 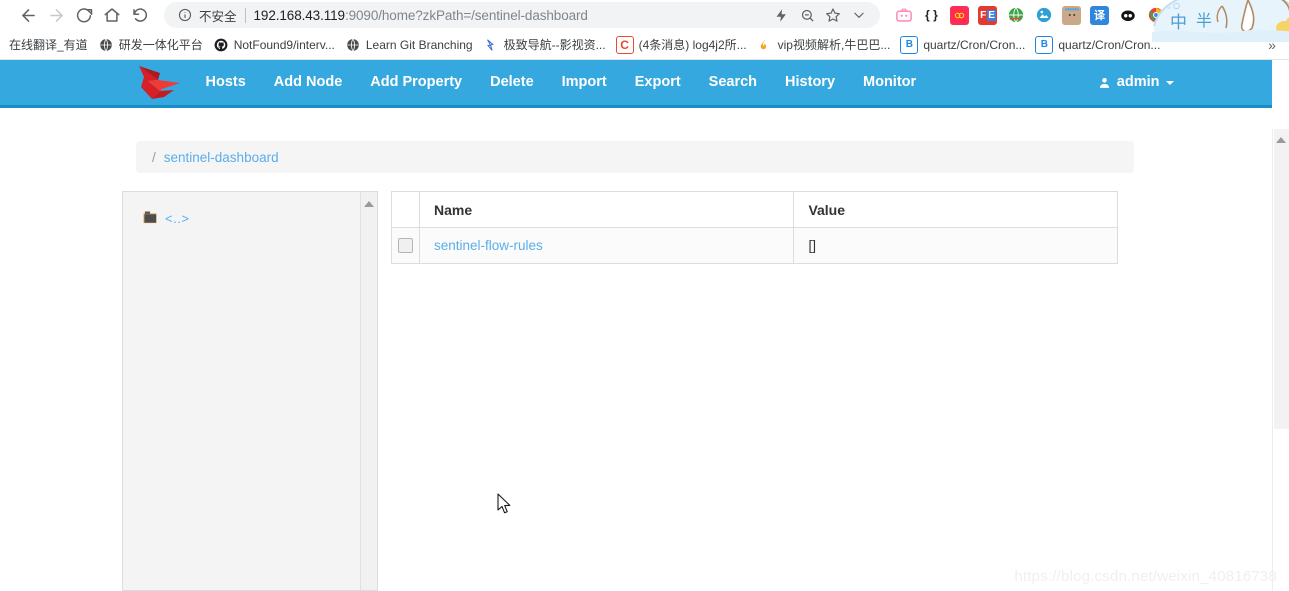 What do you see at coordinates (416, 82) in the screenshot?
I see `nav-item-add-property: Add Property` at bounding box center [416, 82].